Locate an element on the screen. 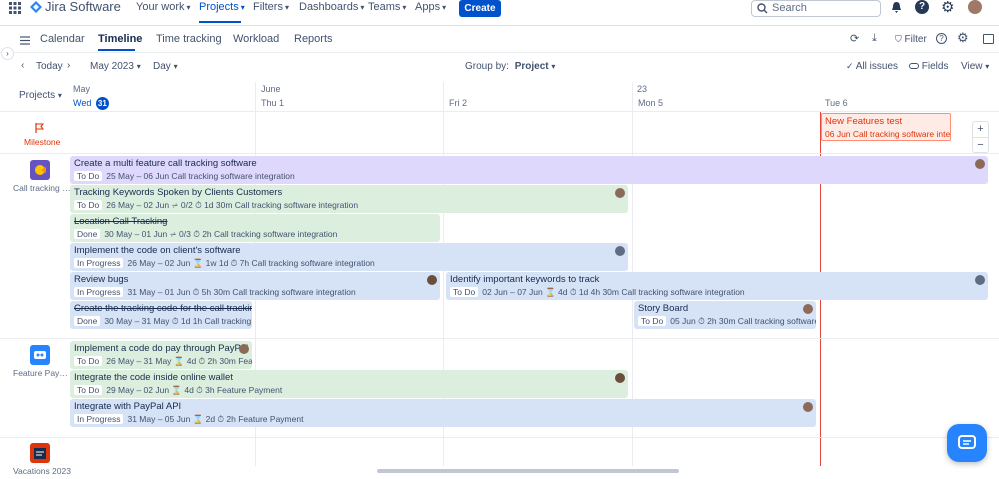 This screenshot has height=479, width=999. task-title: Review bugs is located at coordinates (101, 279).